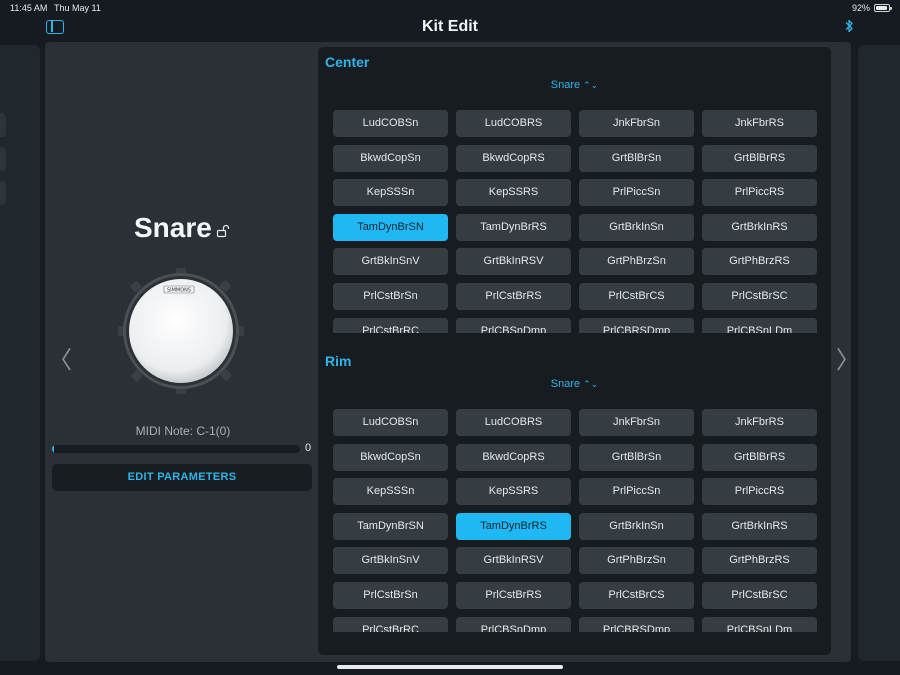  Describe the element at coordinates (308, 448) in the screenshot. I see `velocity-value: 0` at that location.